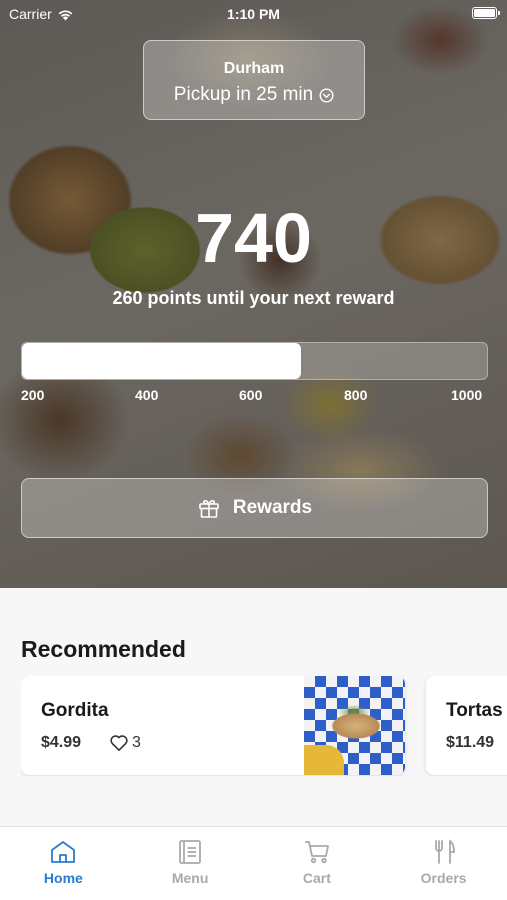  I want to click on tab-cart: Cart, so click(317, 863).